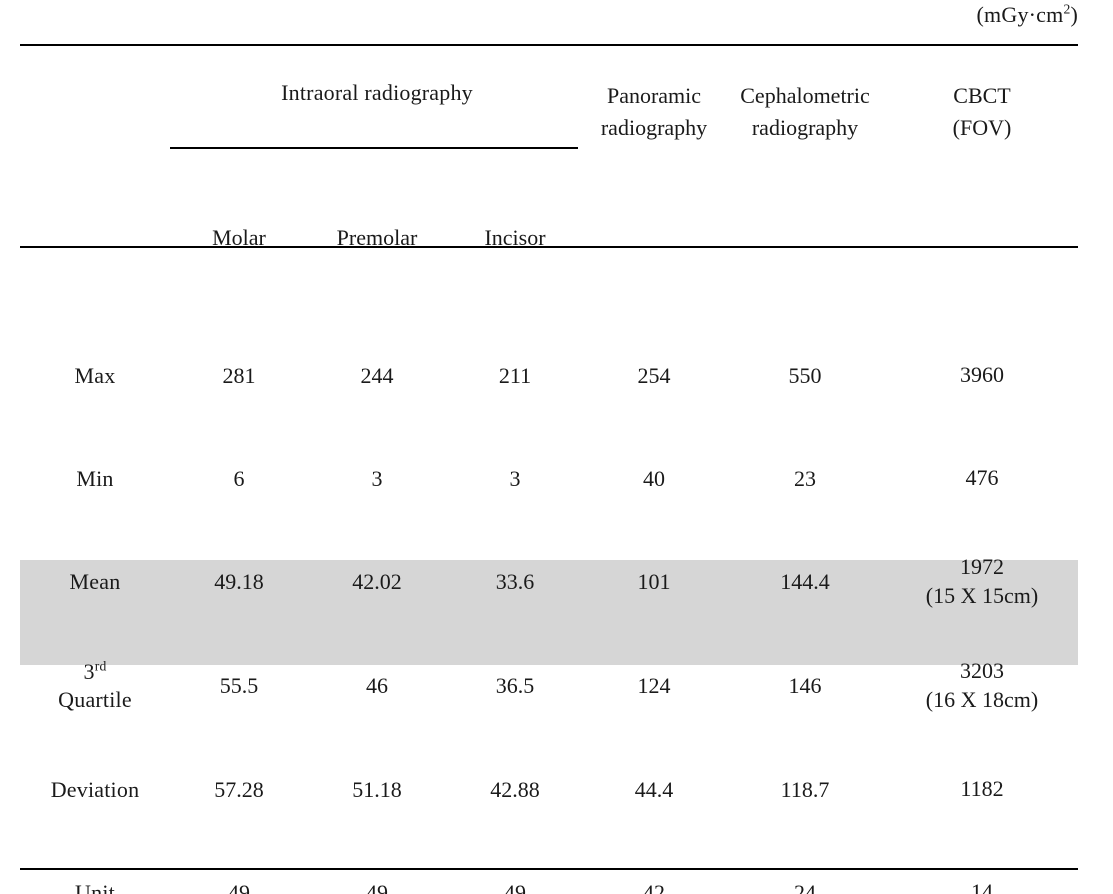 This screenshot has width=1113, height=894. I want to click on header-panoramic-line2: radiography, so click(654, 127).